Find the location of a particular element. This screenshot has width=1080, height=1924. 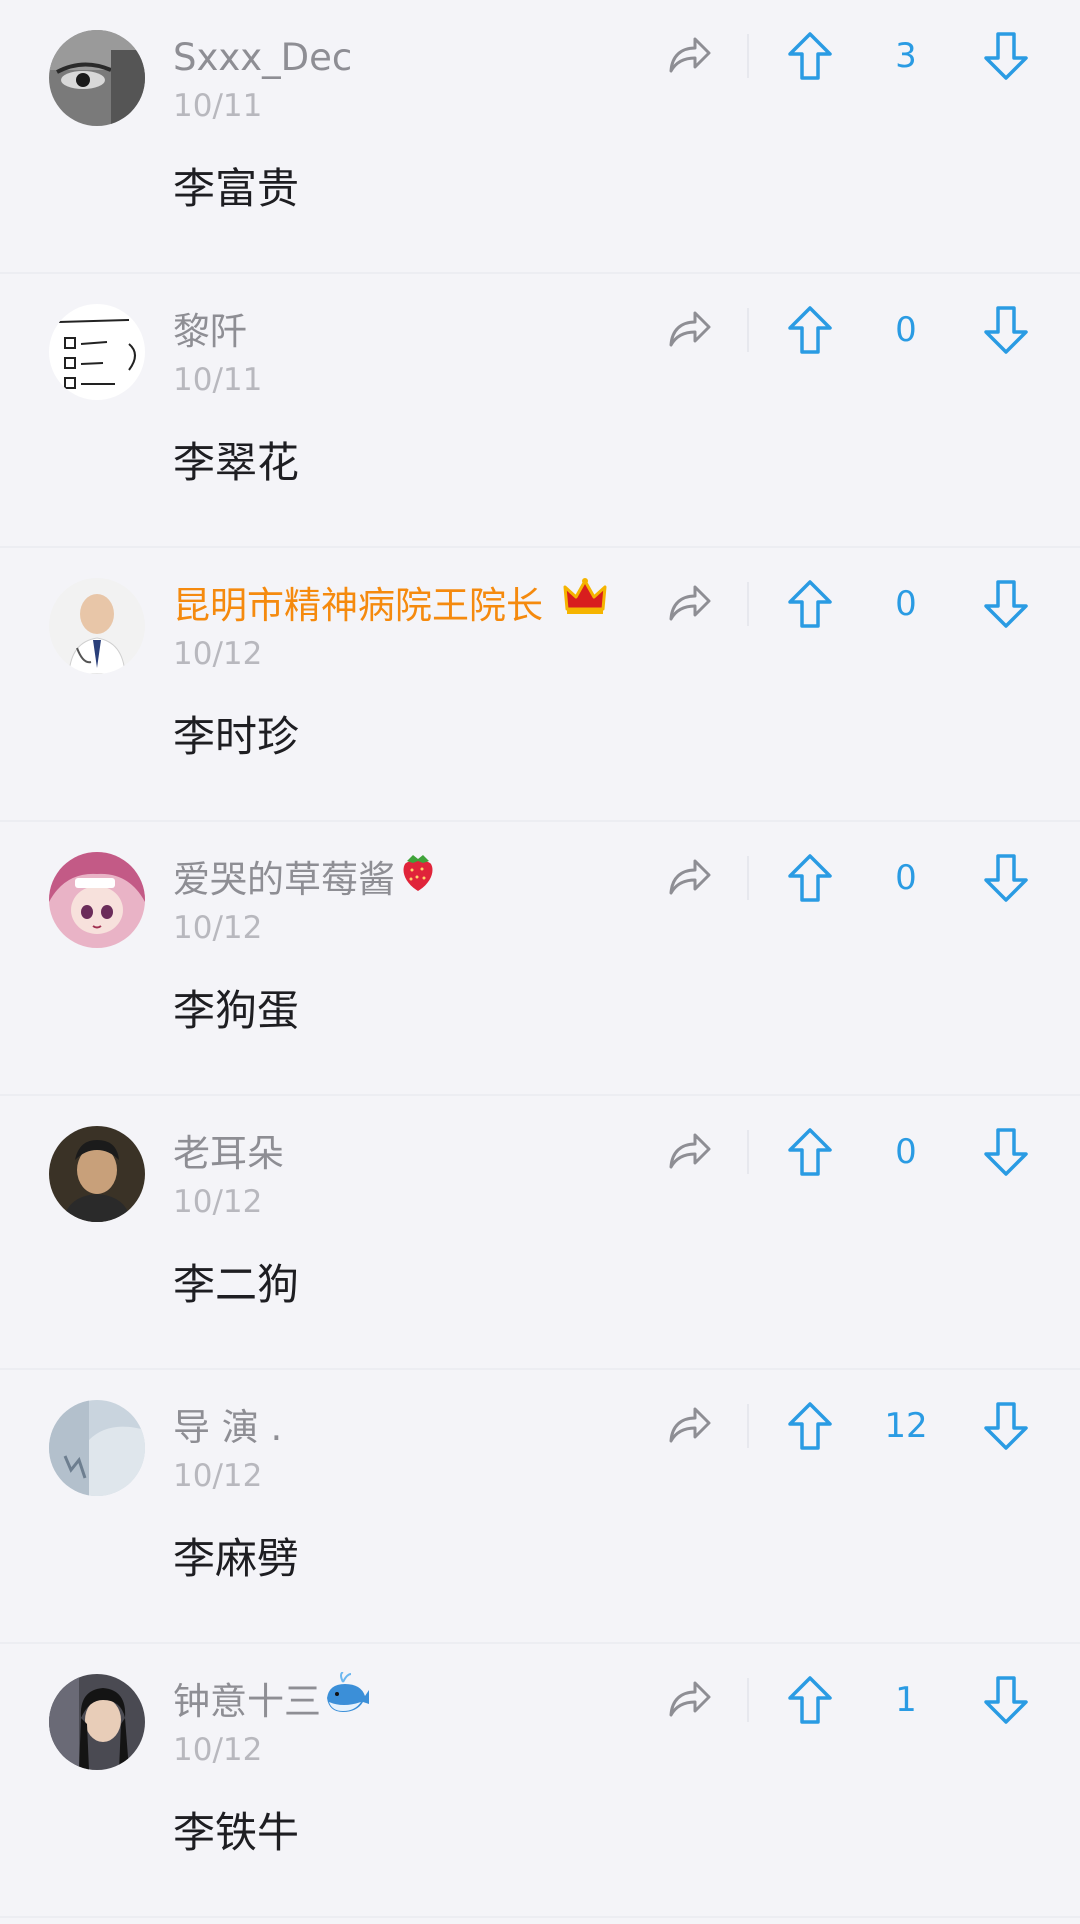

comment-item: 导 演 . 10/12 李麻劈 12 is located at coordinates (540, 1507).